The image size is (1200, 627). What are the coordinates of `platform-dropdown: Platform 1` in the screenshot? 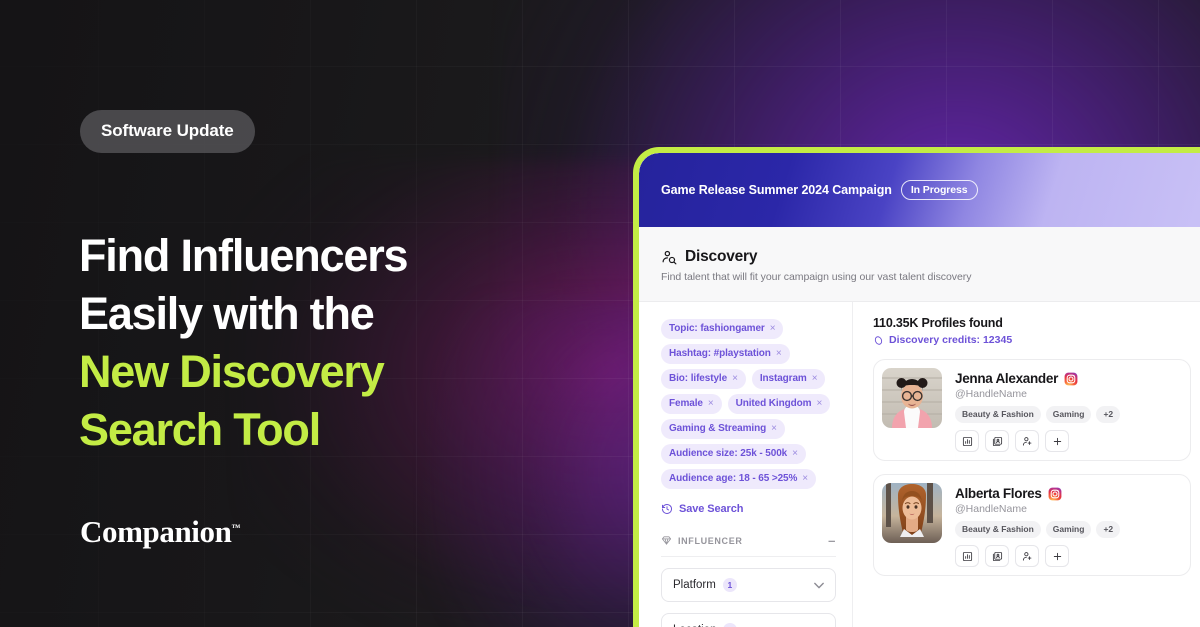 It's located at (748, 585).